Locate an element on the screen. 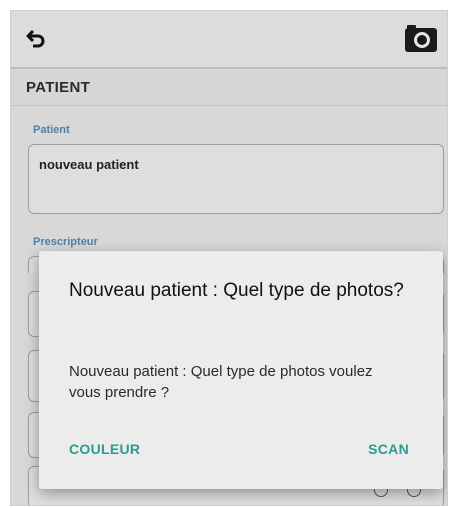 The image size is (451, 508). back-button is located at coordinates (37, 39).